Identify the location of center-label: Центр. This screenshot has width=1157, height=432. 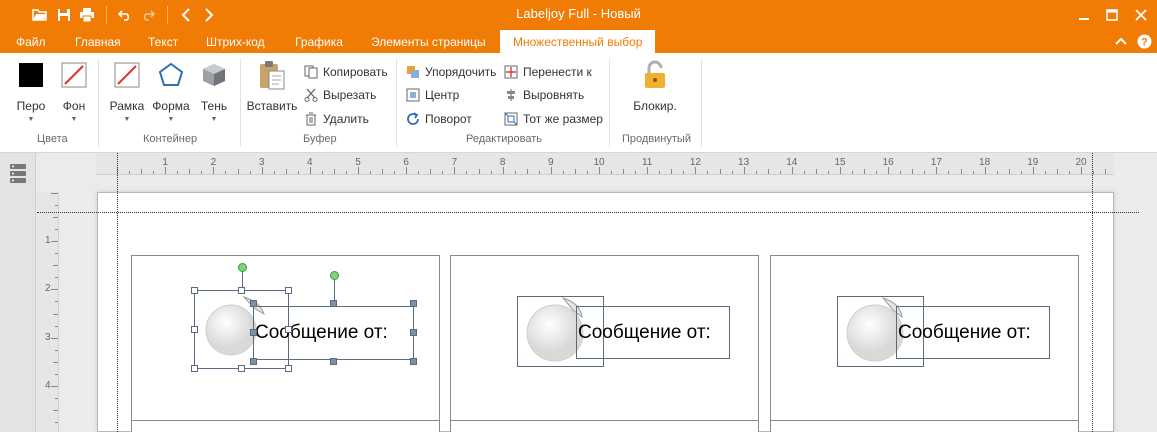
(442, 95).